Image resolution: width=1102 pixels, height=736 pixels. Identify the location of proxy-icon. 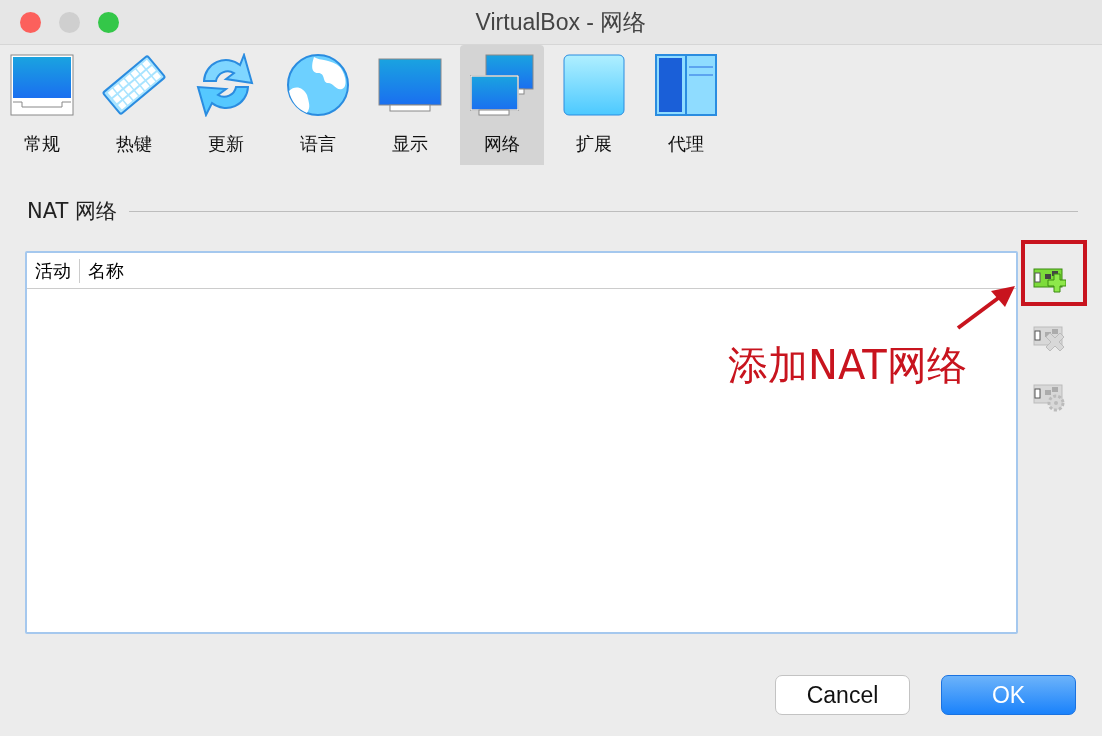
(686, 85).